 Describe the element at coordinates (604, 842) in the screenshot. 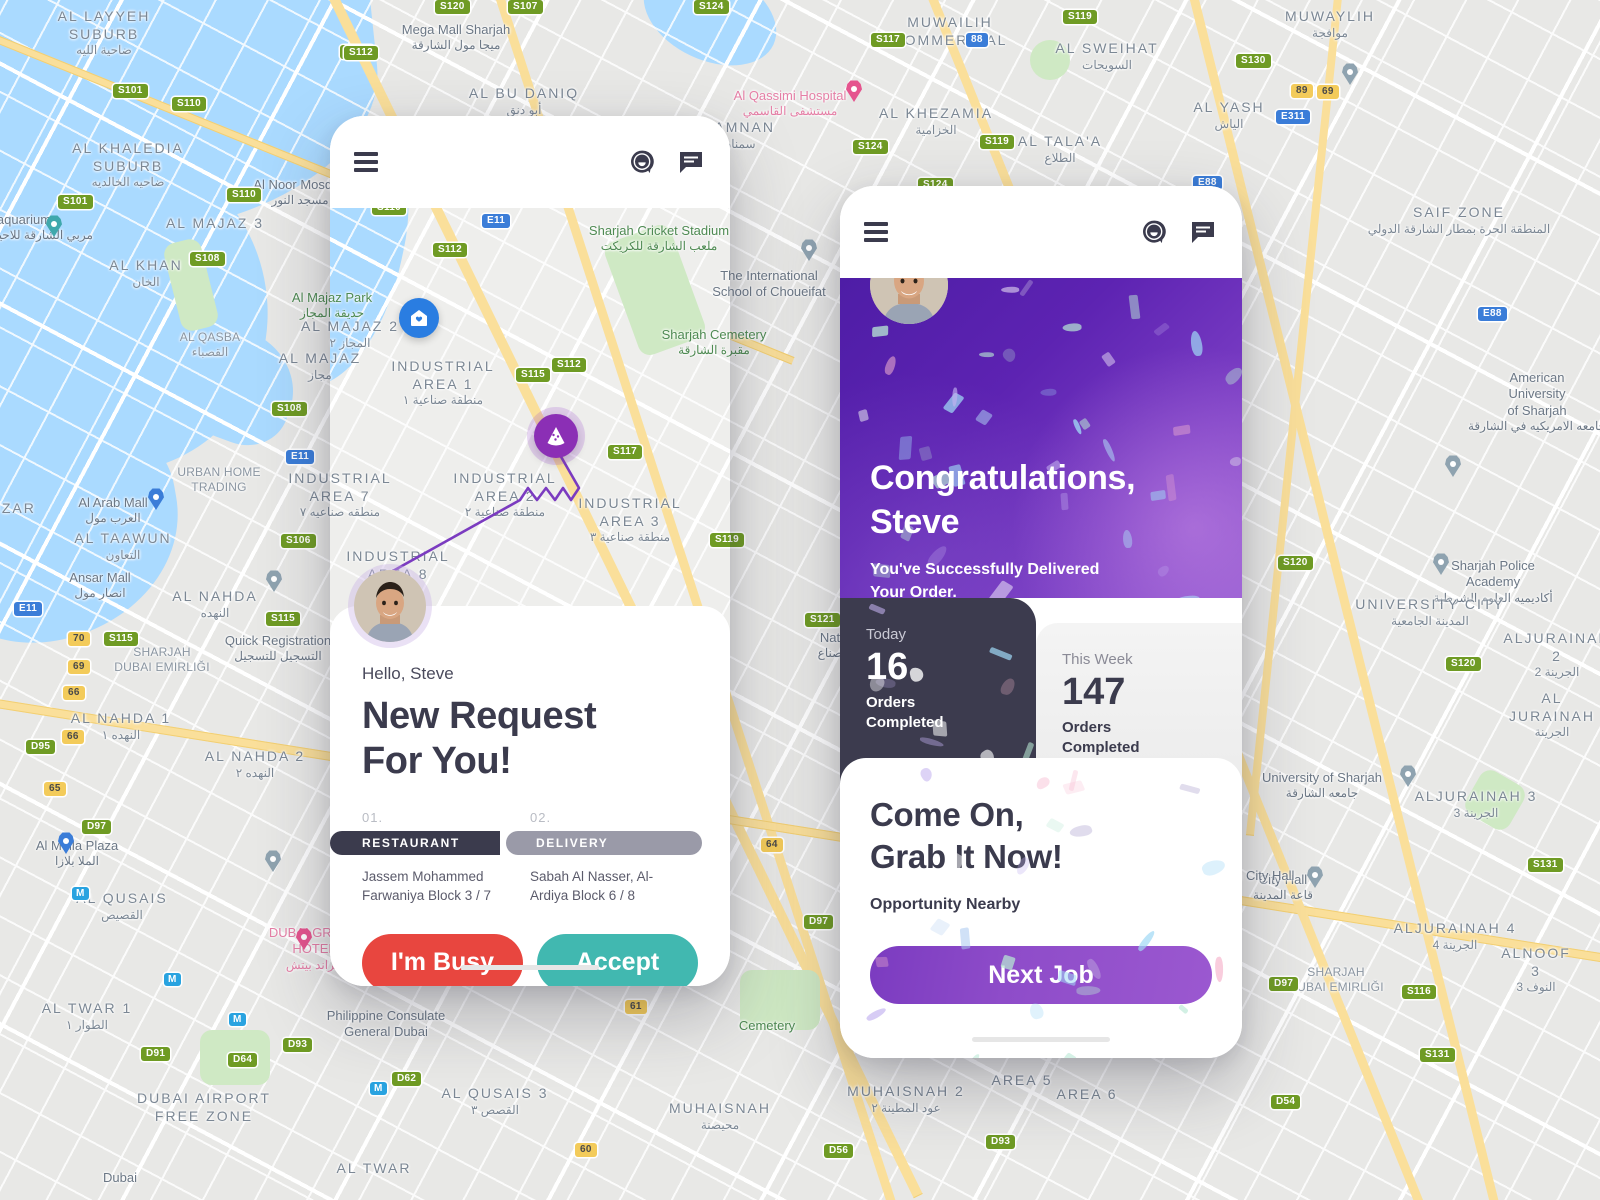

I see `step-pill-delivery: DELIVERY` at that location.